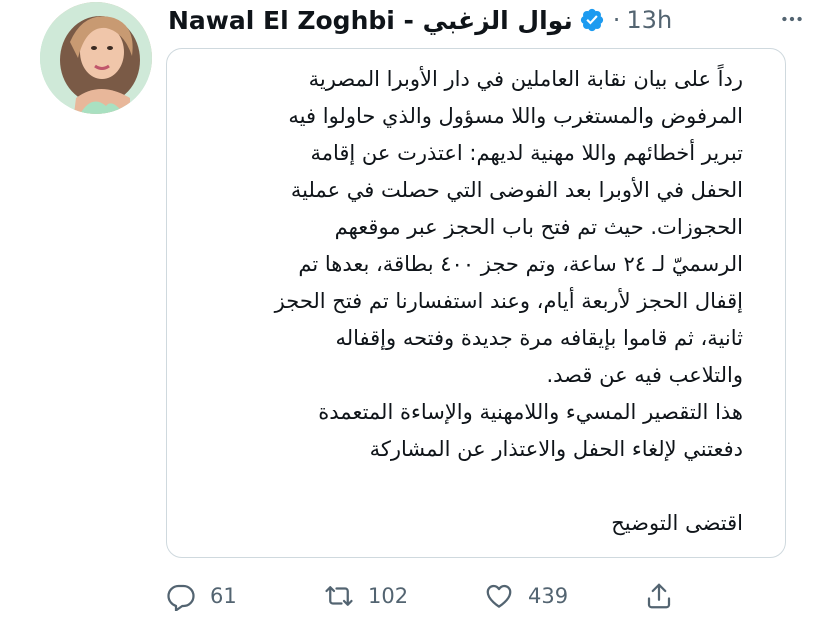 This screenshot has height=628, width=827. I want to click on share-button, so click(659, 596).